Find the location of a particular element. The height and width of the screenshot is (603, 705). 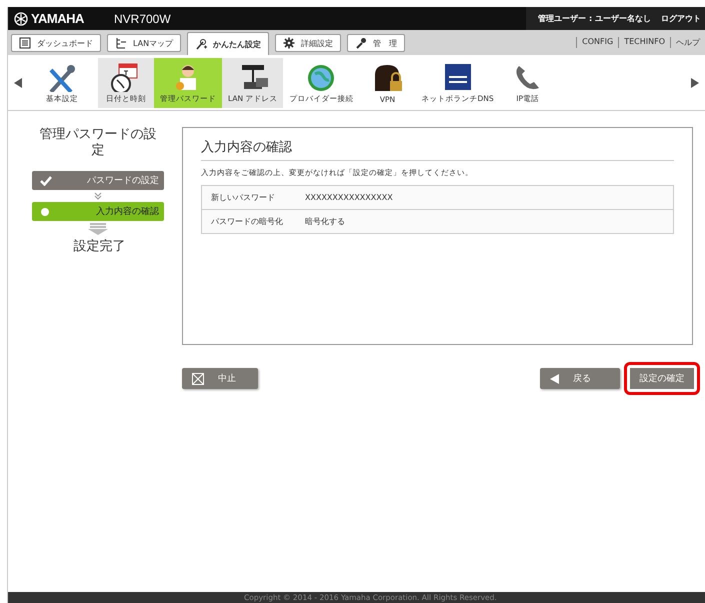

back-button: 戻る is located at coordinates (580, 378).